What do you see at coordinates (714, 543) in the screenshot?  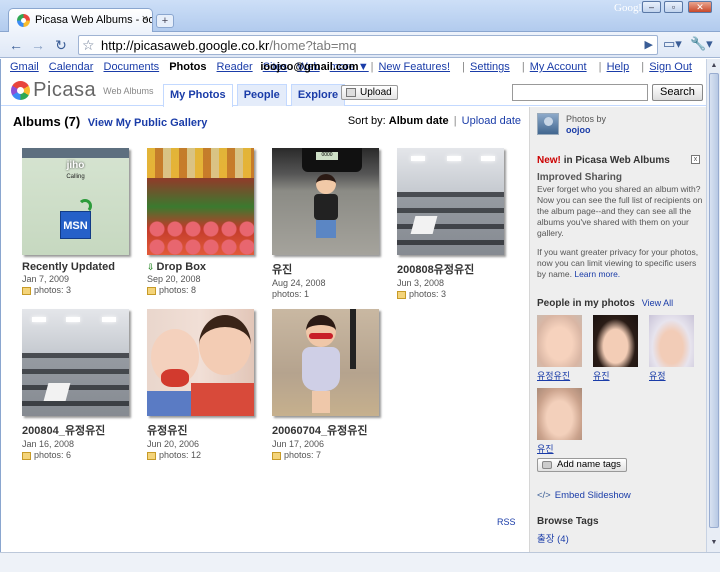 I see `scroll-down-icon: ▼` at bounding box center [714, 543].